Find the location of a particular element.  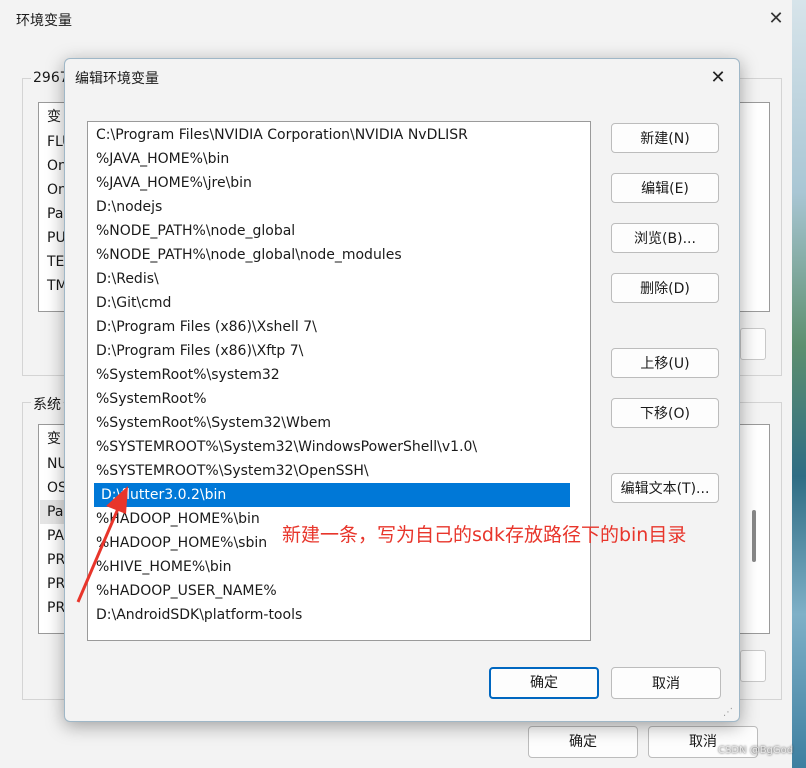

move-down-button: 下移(O) is located at coordinates (665, 413).